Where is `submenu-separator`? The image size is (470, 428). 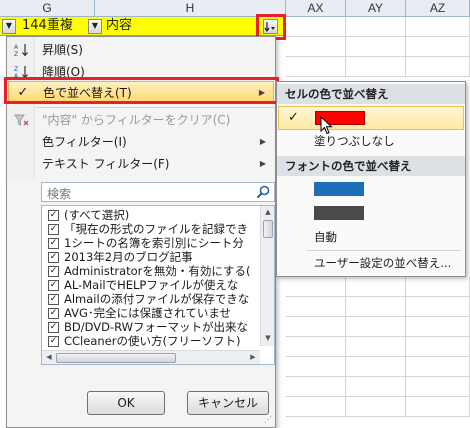 submenu-separator is located at coordinates (384, 250).